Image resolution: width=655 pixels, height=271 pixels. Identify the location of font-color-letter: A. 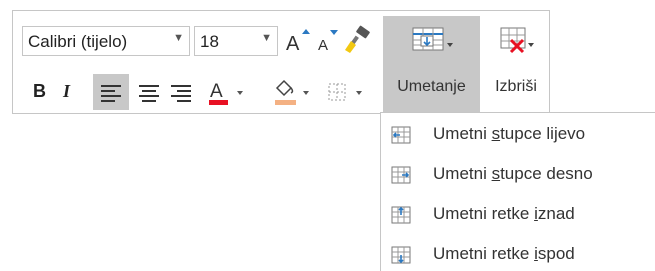
(216, 91).